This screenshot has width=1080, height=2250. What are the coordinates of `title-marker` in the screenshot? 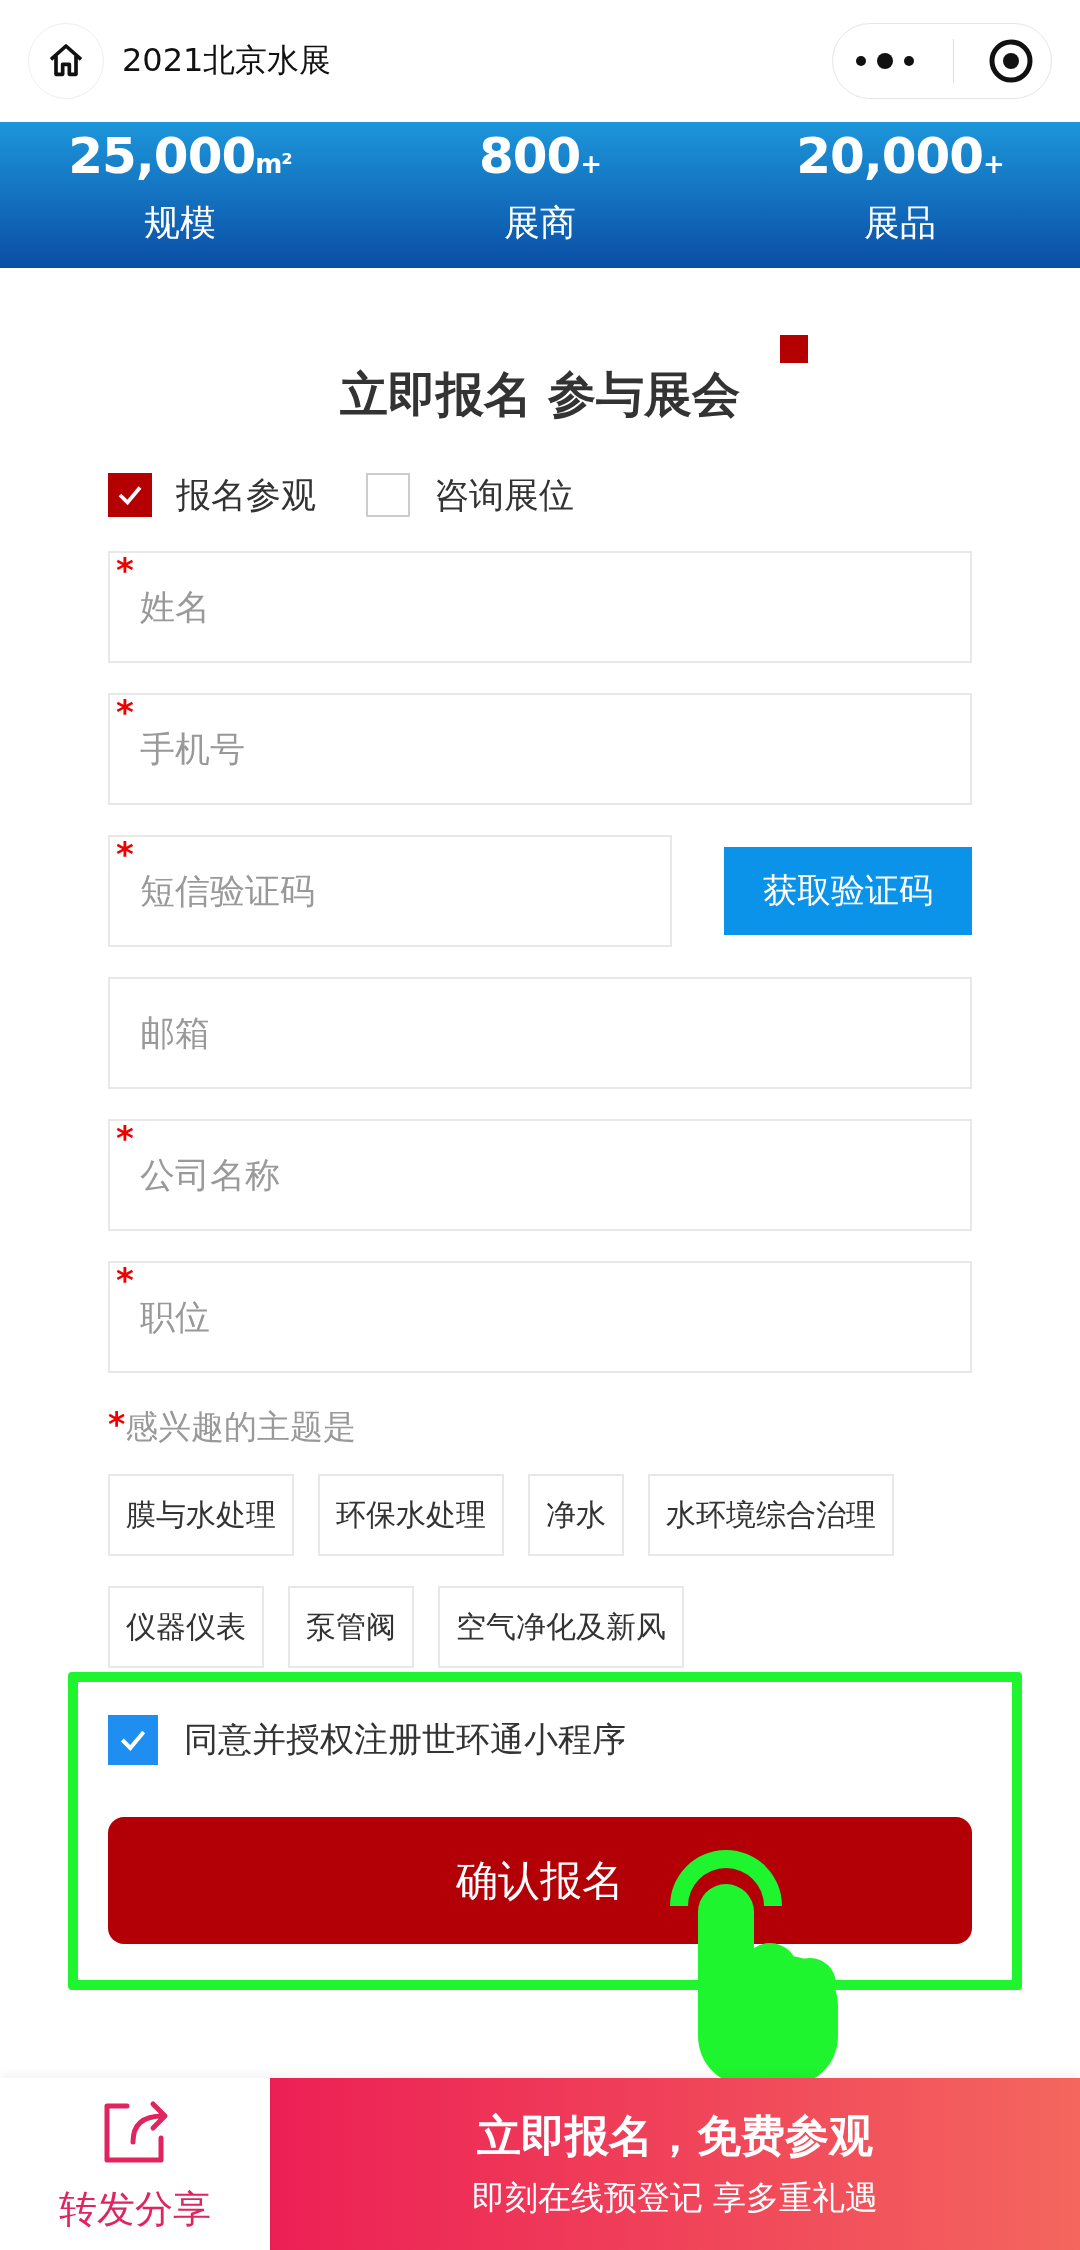 It's located at (794, 349).